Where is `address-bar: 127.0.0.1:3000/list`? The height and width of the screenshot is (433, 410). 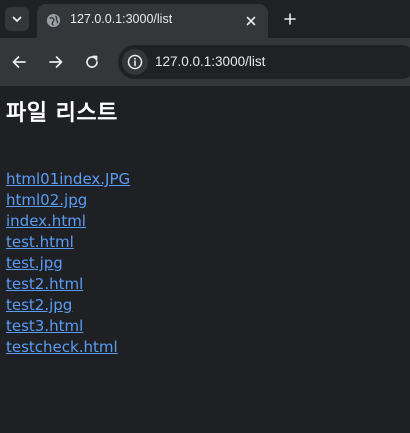 address-bar: 127.0.0.1:3000/list is located at coordinates (264, 62).